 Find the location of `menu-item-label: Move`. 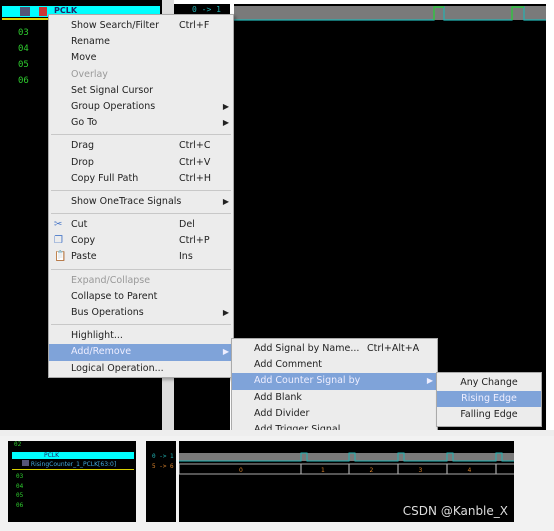

menu-item-label: Move is located at coordinates (84, 58).